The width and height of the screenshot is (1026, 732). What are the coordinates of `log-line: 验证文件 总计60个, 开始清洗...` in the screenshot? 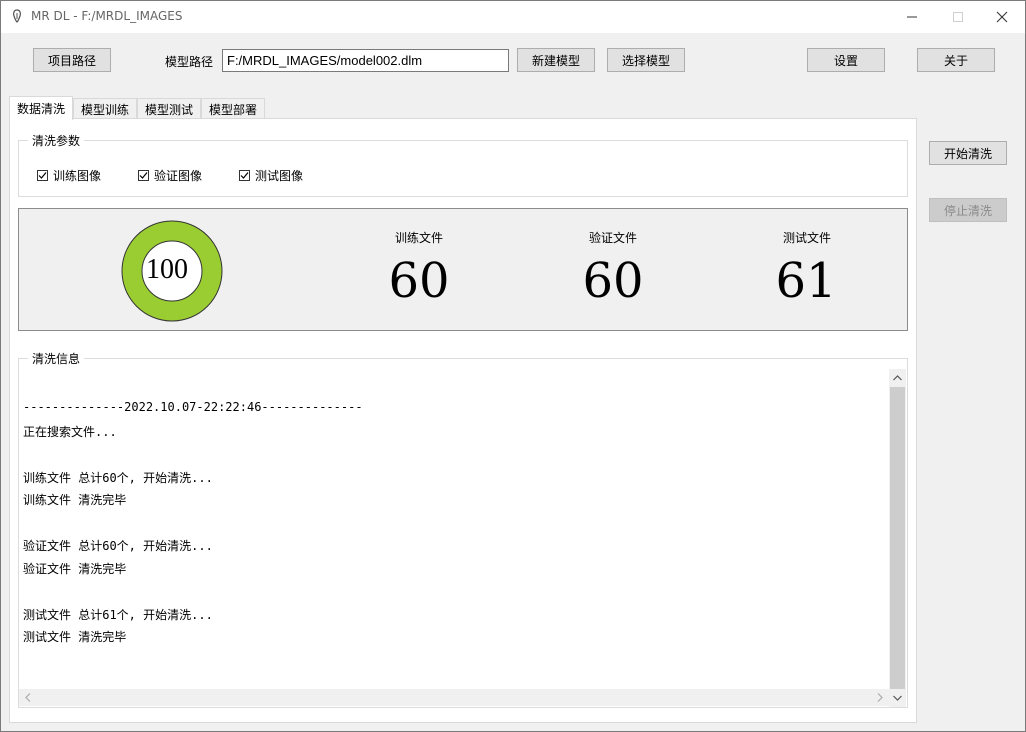 It's located at (118, 546).